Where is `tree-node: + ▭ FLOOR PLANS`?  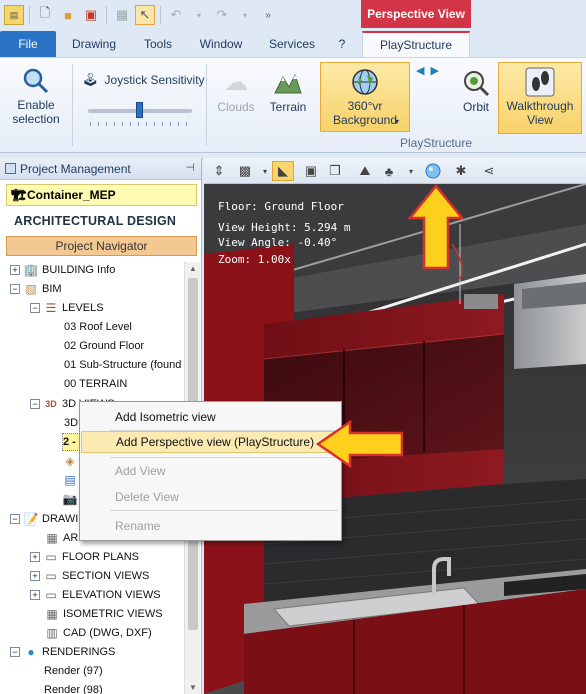 tree-node: + ▭ FLOOR PLANS is located at coordinates (84, 557).